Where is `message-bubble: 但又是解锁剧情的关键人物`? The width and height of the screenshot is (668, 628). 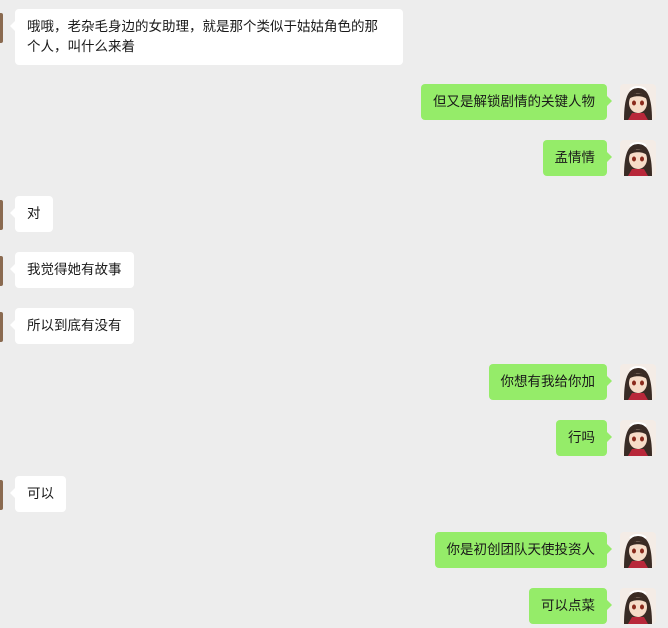 message-bubble: 但又是解锁剧情的关键人物 is located at coordinates (516, 102).